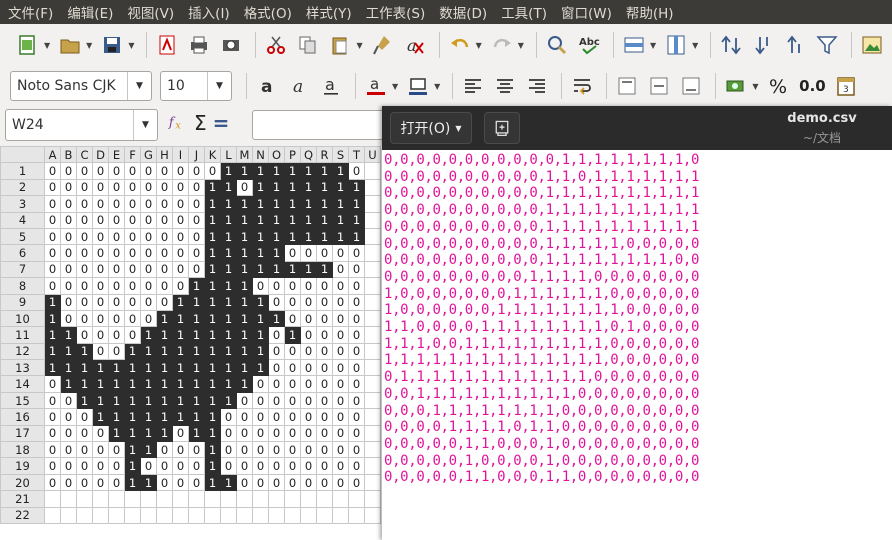 The image size is (892, 540). What do you see at coordinates (131, 45) in the screenshot?
I see `save-dropdown-icon: ▼` at bounding box center [131, 45].